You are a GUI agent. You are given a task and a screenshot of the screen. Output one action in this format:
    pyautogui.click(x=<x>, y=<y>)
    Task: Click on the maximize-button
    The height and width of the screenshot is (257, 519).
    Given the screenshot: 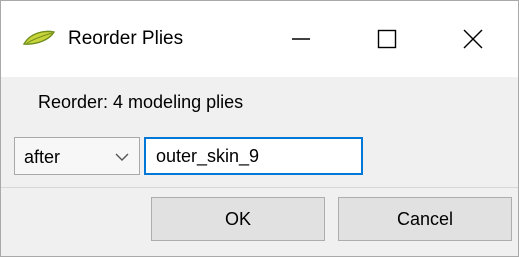 What is the action you would take?
    pyautogui.click(x=387, y=39)
    